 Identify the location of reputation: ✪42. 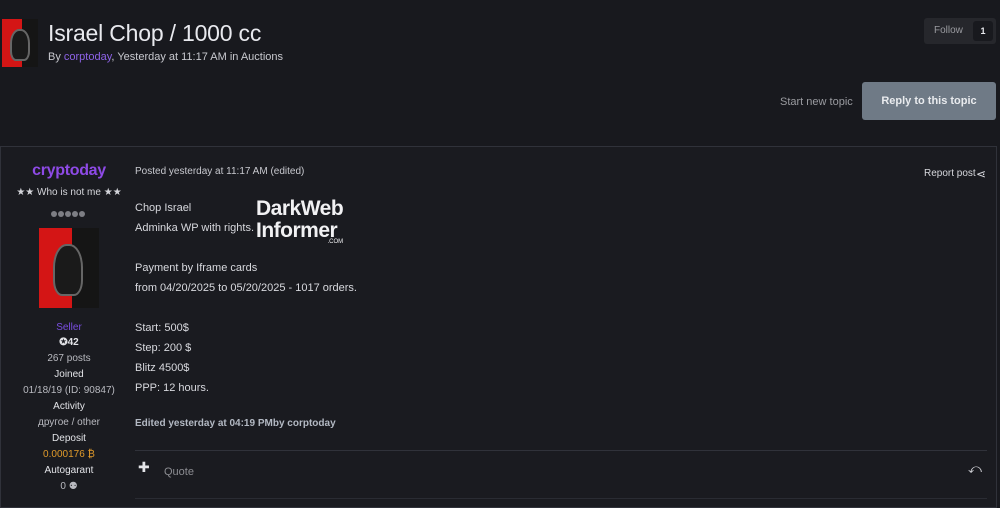
(69, 342).